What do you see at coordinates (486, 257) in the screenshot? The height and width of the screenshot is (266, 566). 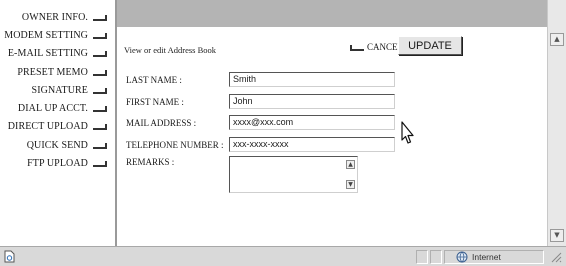 I see `zone-label: Internet` at bounding box center [486, 257].